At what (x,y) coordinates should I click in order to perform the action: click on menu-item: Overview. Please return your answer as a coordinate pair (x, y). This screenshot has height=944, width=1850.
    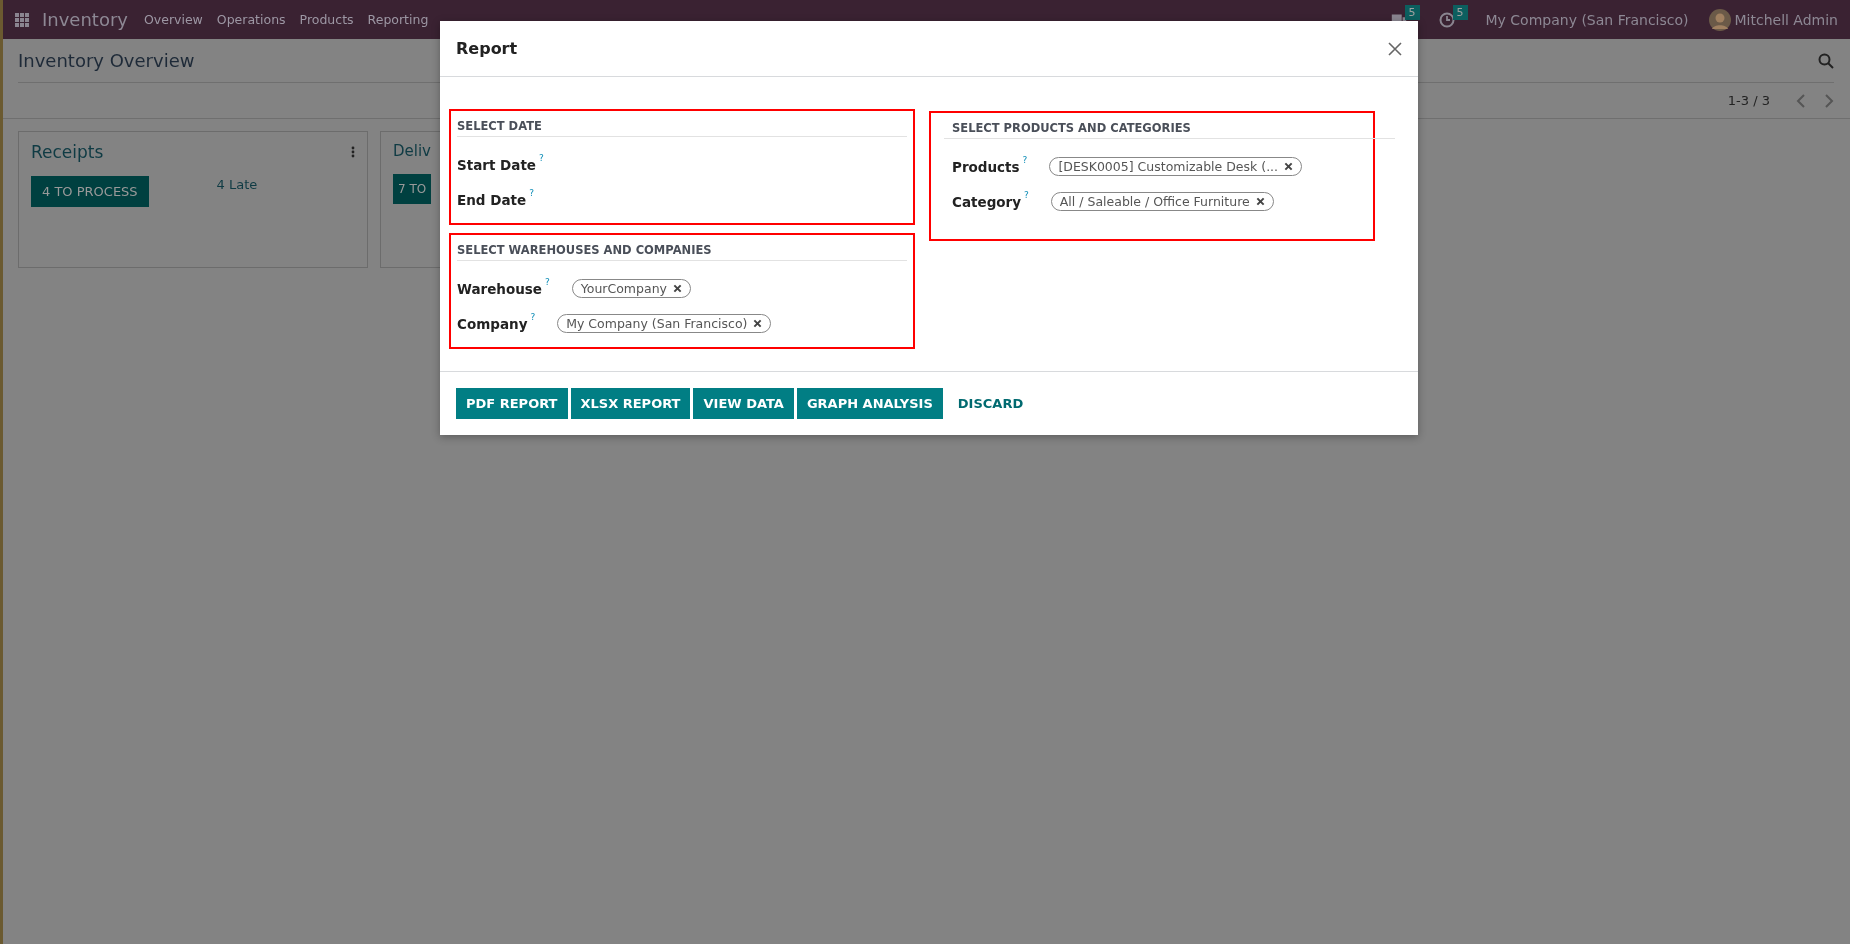
    Looking at the image, I should click on (173, 19).